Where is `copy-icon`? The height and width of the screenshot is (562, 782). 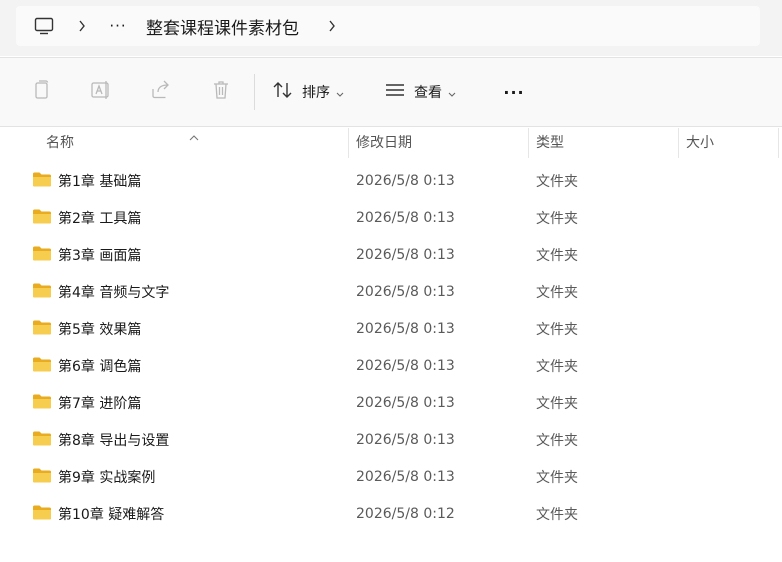 copy-icon is located at coordinates (41, 92).